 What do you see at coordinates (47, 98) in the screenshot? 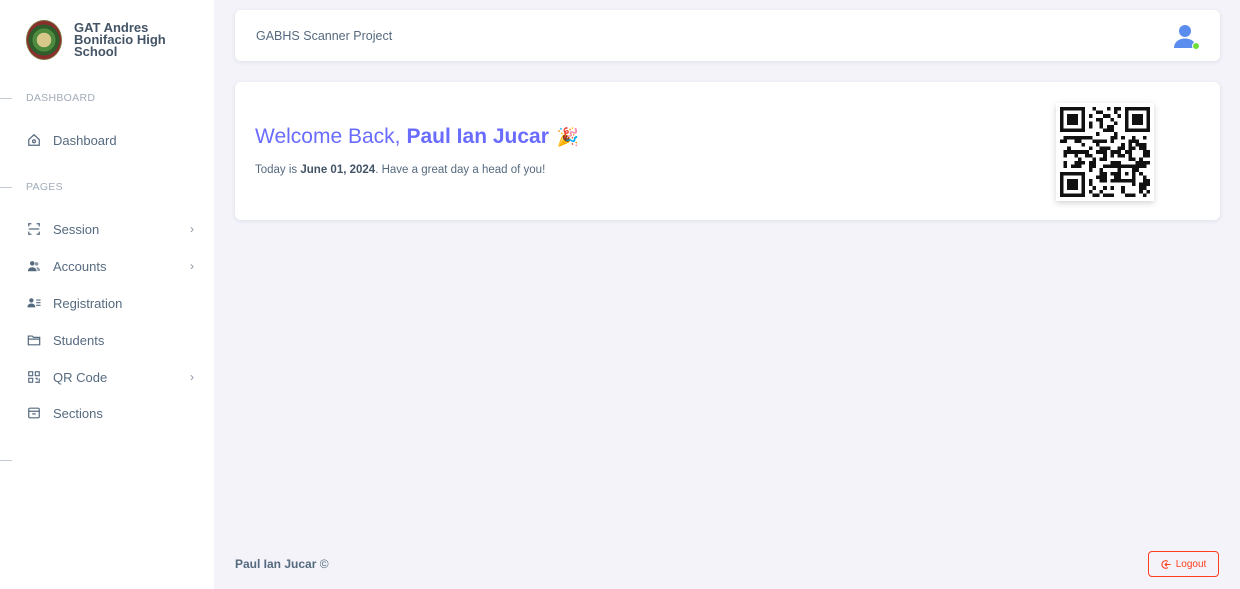
I see `section-label-dashboard: DASHBOARD` at bounding box center [47, 98].